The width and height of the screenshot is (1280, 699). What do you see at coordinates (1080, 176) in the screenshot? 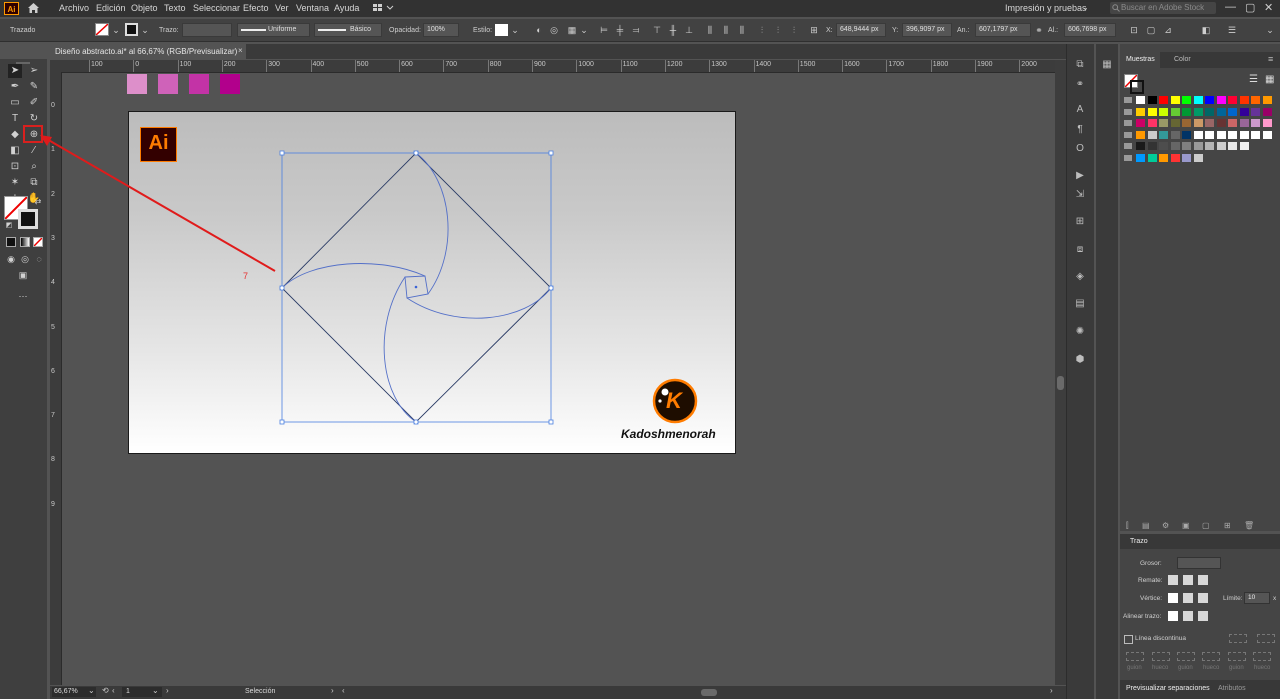
I see `actions-icon: ▶` at bounding box center [1080, 176].